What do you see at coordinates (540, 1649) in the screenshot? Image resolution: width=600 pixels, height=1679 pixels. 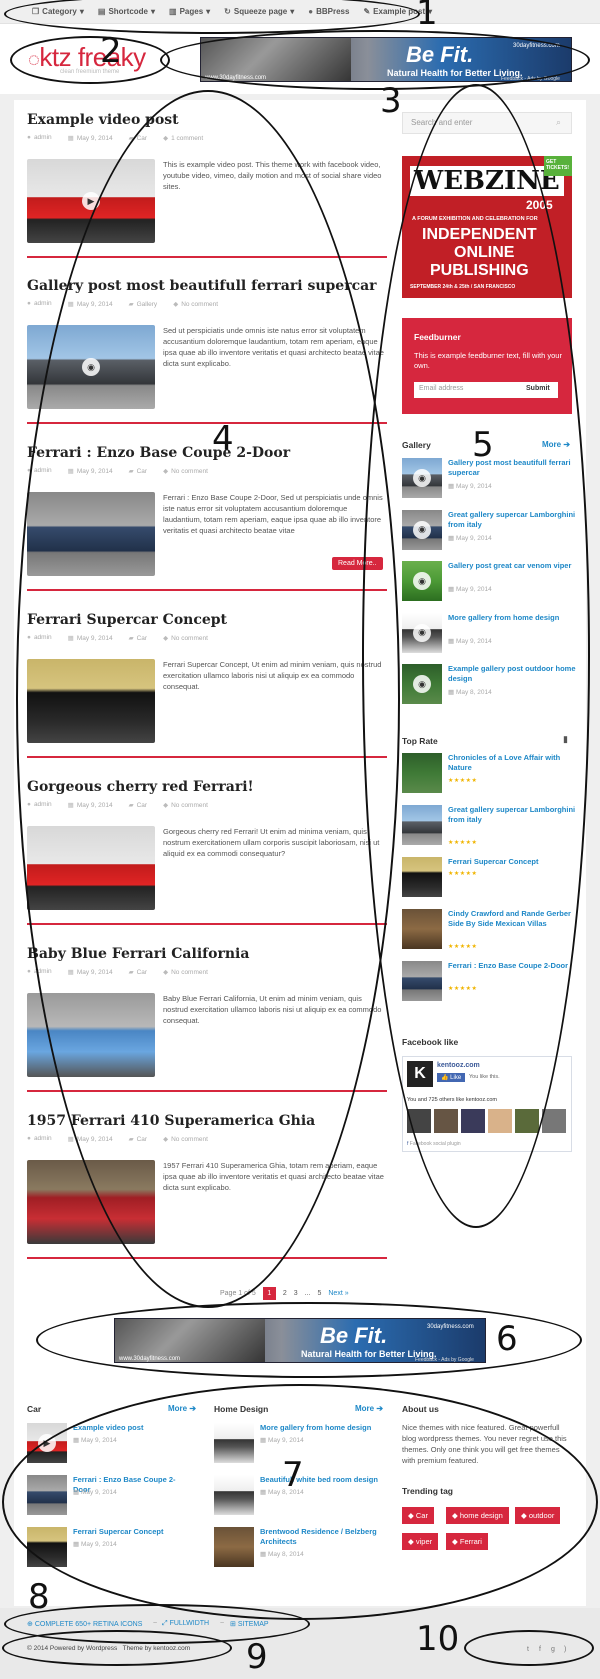 I see `facebook-icon: f` at bounding box center [540, 1649].